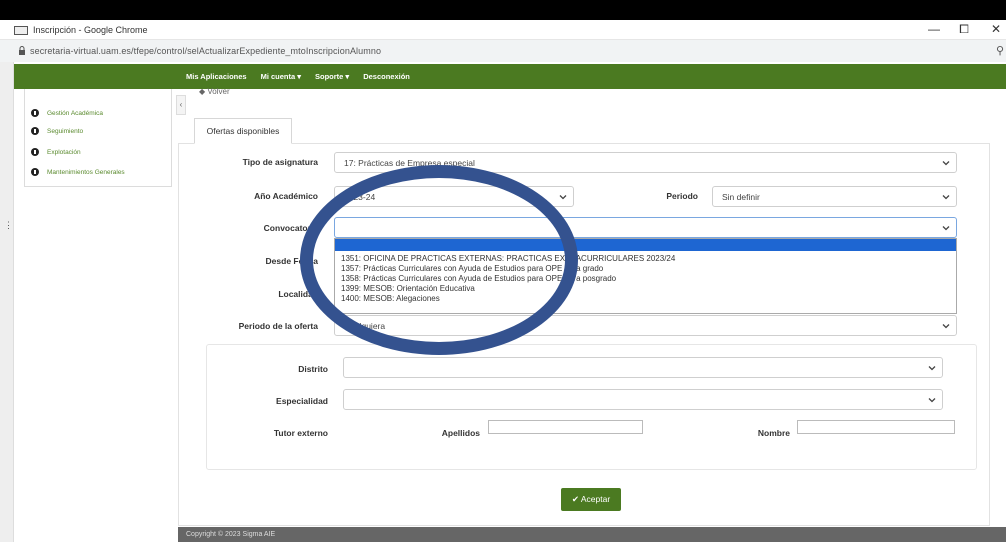 This screenshot has width=1006, height=542. Describe the element at coordinates (202, 91) in the screenshot. I see `arrow-left-icon: ◆` at that location.